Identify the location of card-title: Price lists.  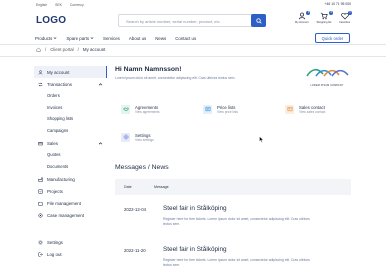
(226, 107).